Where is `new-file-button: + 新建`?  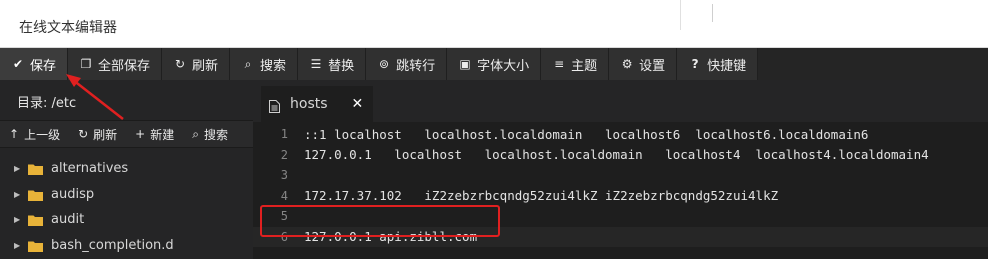
new-file-button: + 新建 is located at coordinates (154, 134).